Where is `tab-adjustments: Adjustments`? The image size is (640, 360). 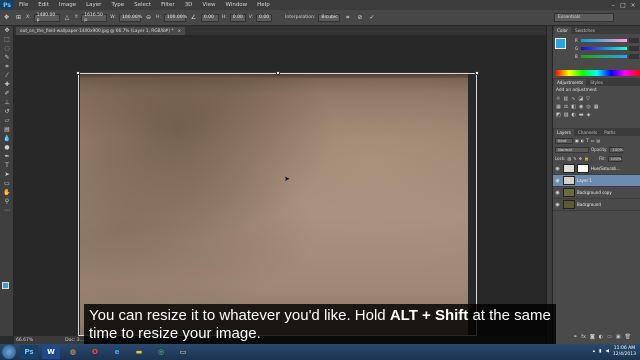 tab-adjustments: Adjustments is located at coordinates (570, 82).